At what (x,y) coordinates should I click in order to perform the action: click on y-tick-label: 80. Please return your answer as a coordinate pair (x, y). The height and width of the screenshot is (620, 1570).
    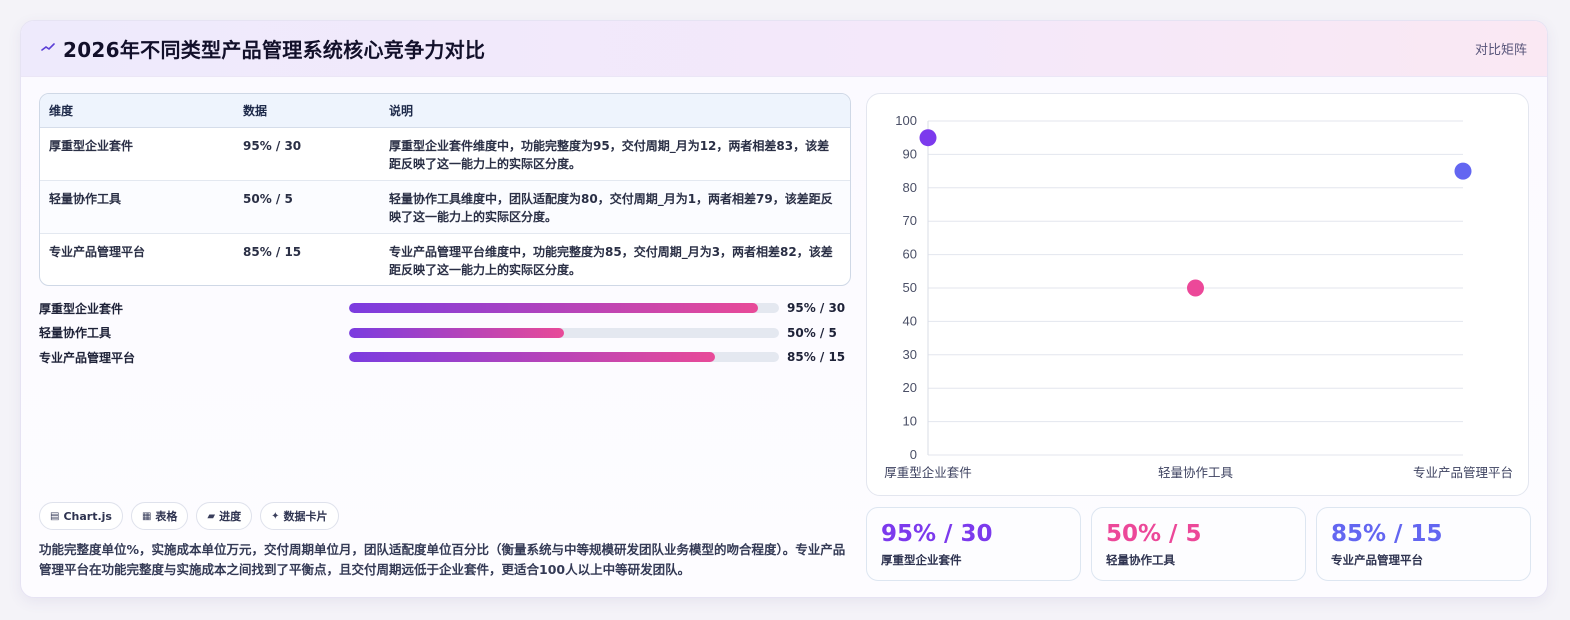
    Looking at the image, I should click on (910, 187).